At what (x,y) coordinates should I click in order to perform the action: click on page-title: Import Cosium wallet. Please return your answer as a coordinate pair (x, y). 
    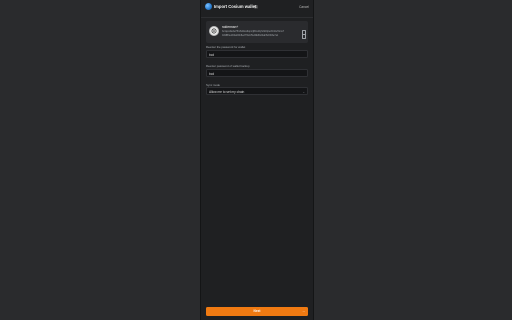
    Looking at the image, I should click on (235, 6).